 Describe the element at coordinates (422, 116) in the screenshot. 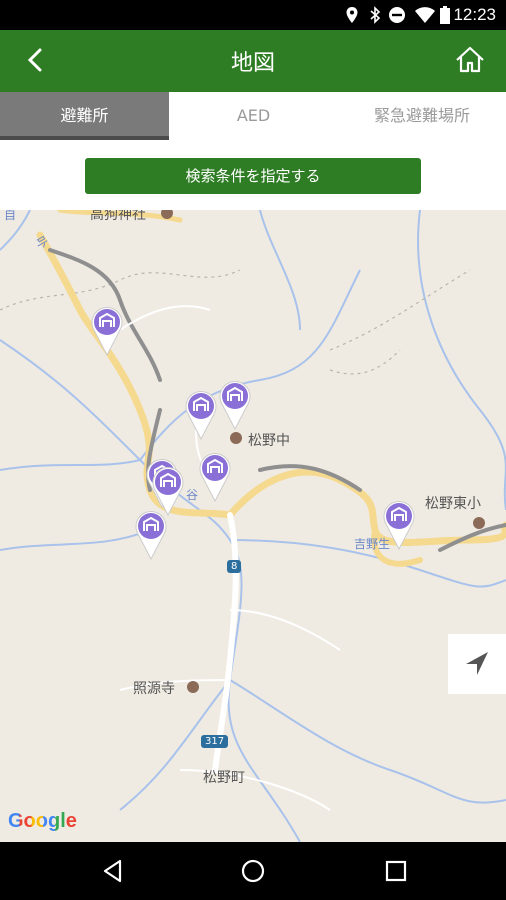

I see `tab-emergency-evacuation-sites: 緊急避難場所` at that location.